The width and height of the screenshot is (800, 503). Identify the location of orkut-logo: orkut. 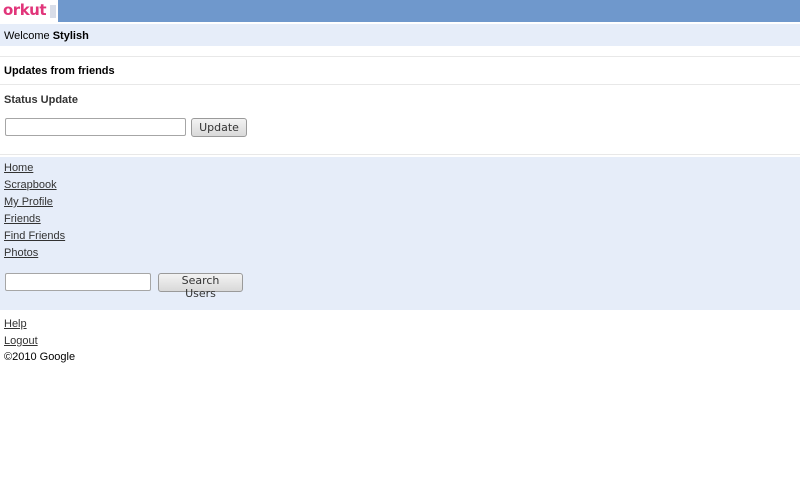
(29, 11).